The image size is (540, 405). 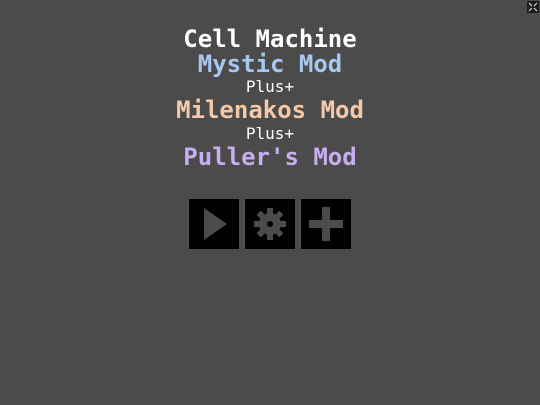 What do you see at coordinates (270, 110) in the screenshot?
I see `mod-name-milenakos: Milenakos Mod` at bounding box center [270, 110].